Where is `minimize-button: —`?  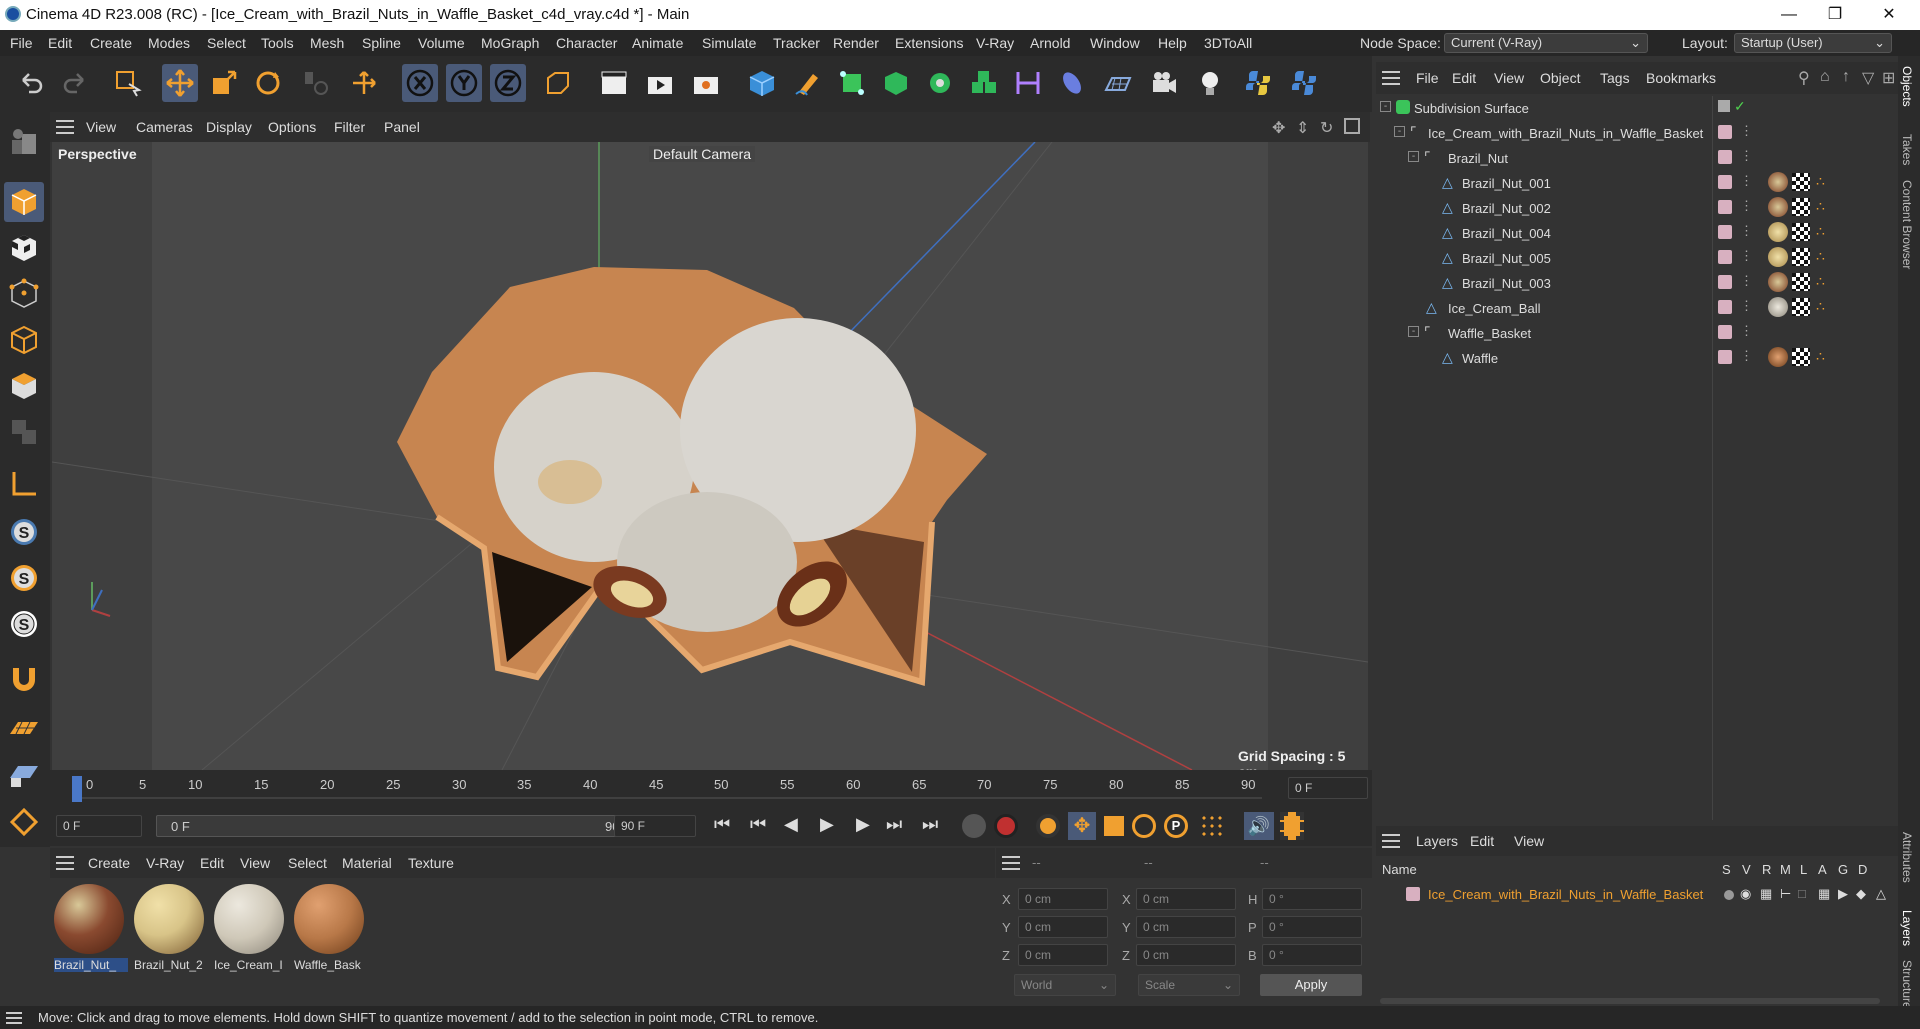 minimize-button: — is located at coordinates (1789, 15).